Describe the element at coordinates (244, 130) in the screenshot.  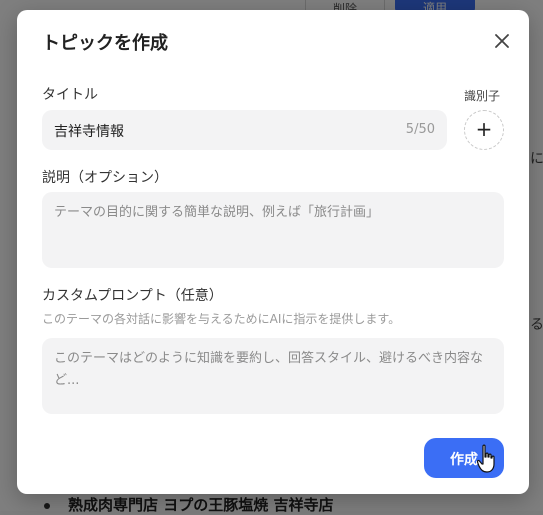
I see `title-input: 吉祥寺情報 5/50` at that location.